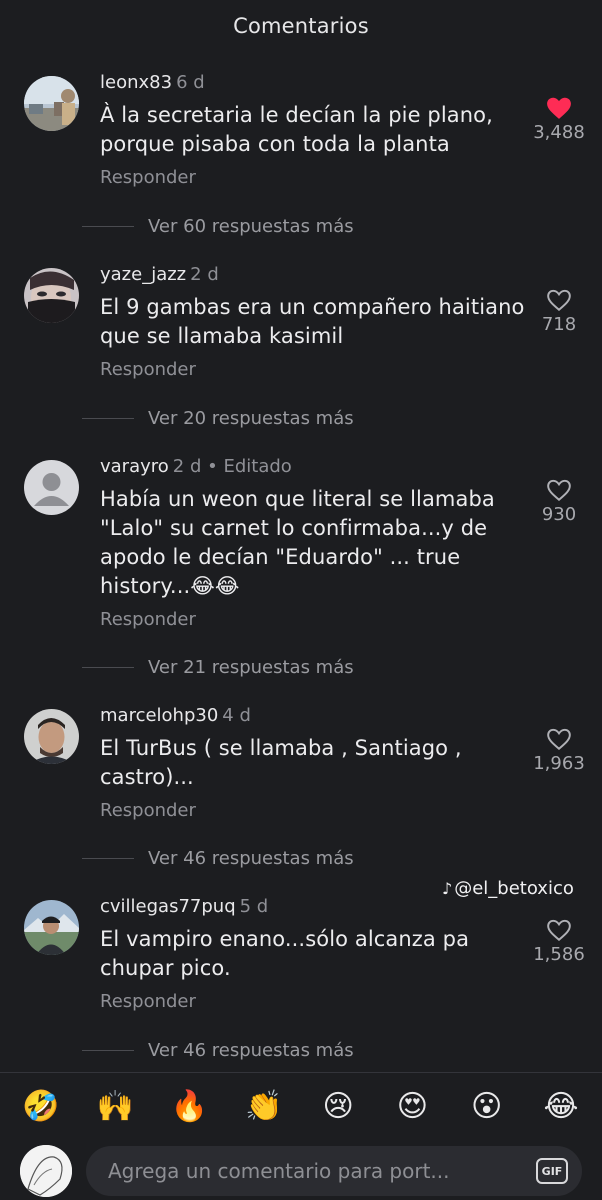  I want to click on rofl-emoji-button: 🤣, so click(41, 1107).